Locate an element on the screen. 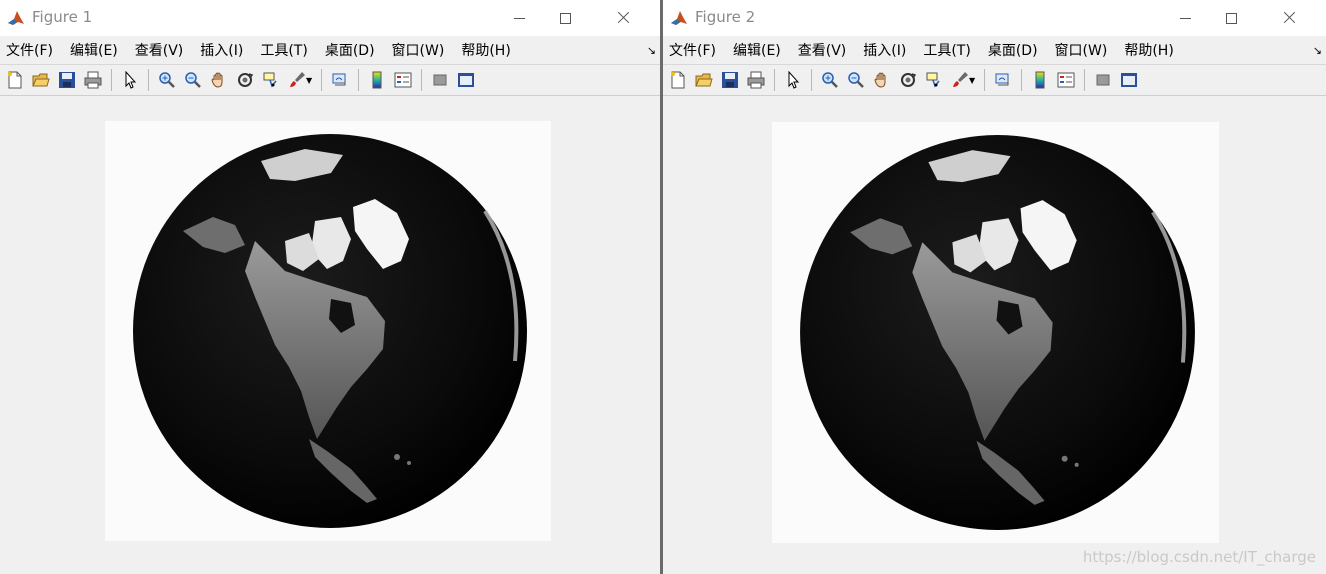  title-bar: Figure 2 is located at coordinates (994, 18).